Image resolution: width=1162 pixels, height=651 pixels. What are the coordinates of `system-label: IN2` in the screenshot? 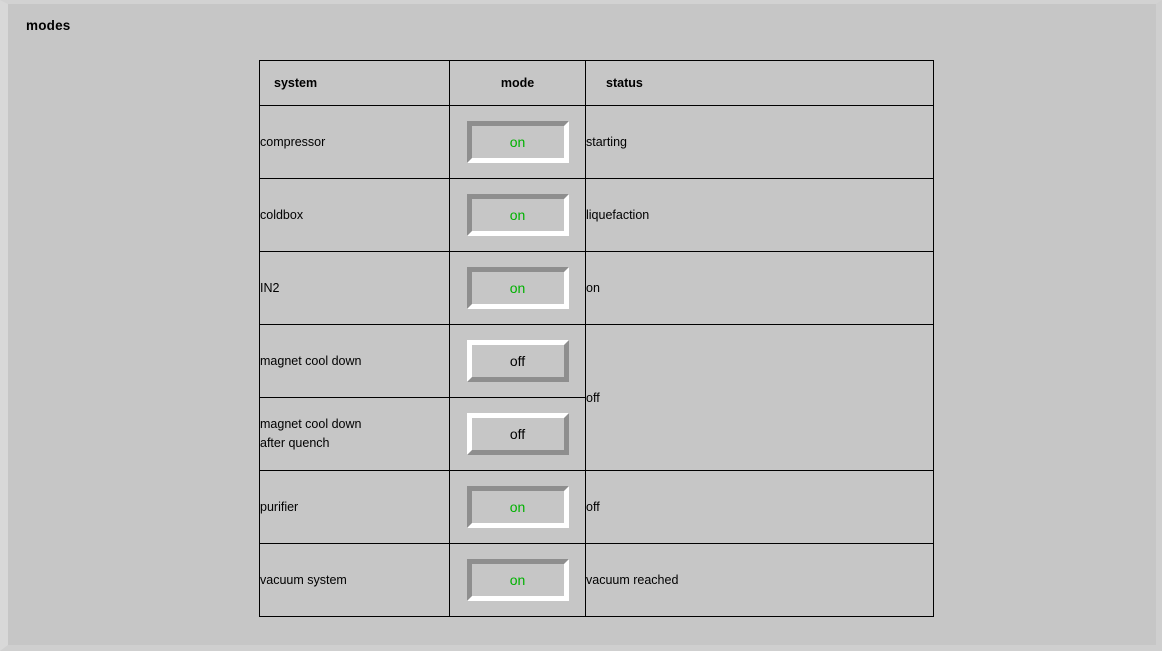 It's located at (270, 287).